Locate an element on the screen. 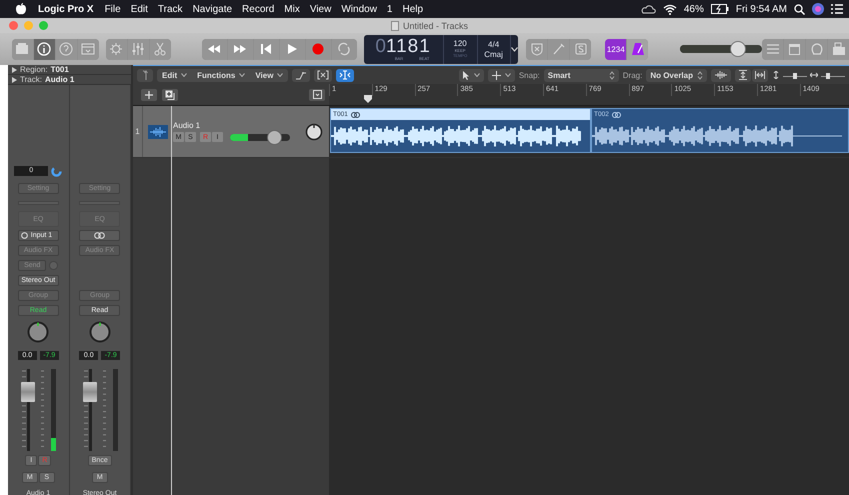  go-to-start-icon is located at coordinates (266, 49).